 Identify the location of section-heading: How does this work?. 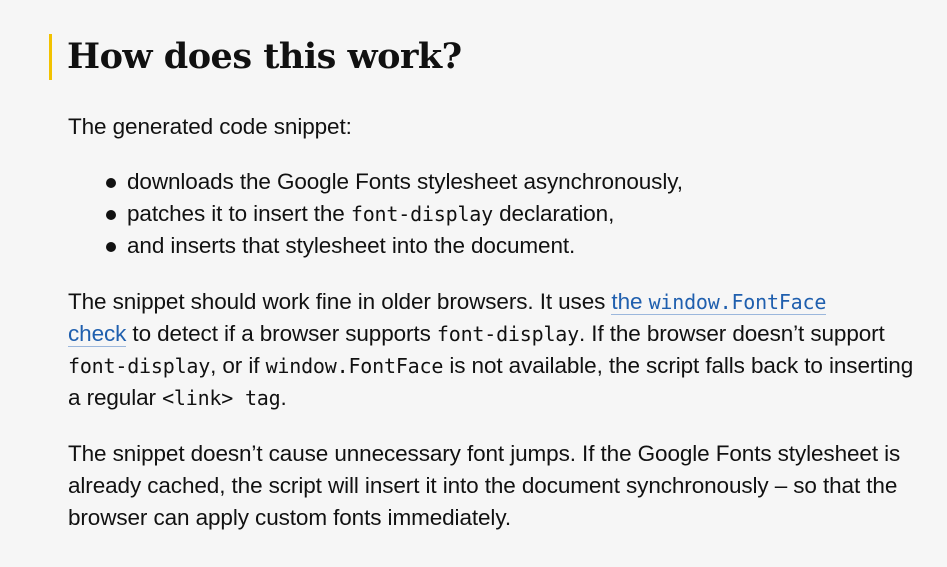
(264, 56).